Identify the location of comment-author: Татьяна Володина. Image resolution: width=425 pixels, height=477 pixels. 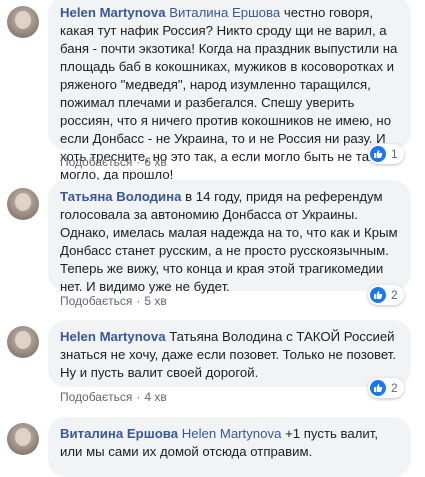
(120, 196).